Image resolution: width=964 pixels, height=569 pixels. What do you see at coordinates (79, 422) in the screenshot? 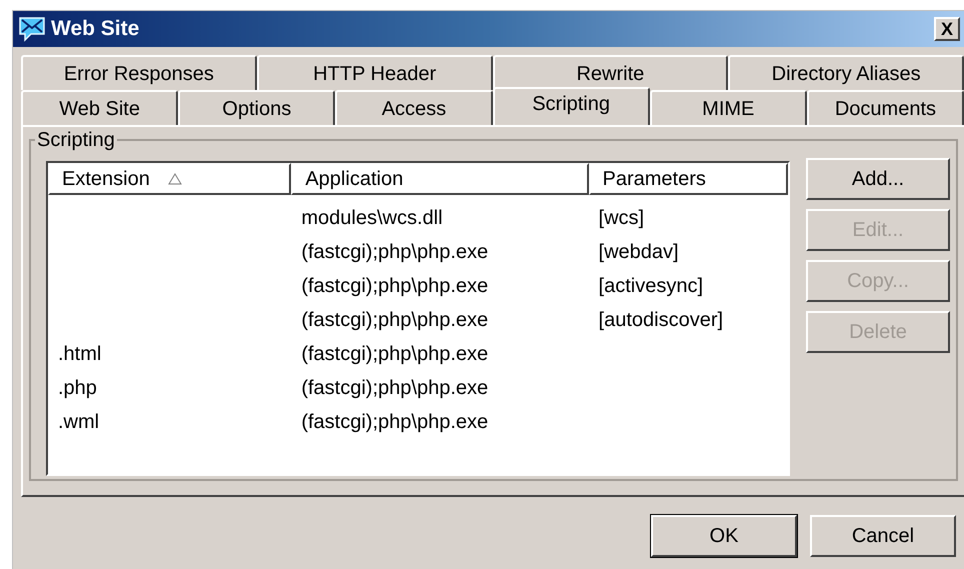
I see `extension-cell: .wml` at bounding box center [79, 422].